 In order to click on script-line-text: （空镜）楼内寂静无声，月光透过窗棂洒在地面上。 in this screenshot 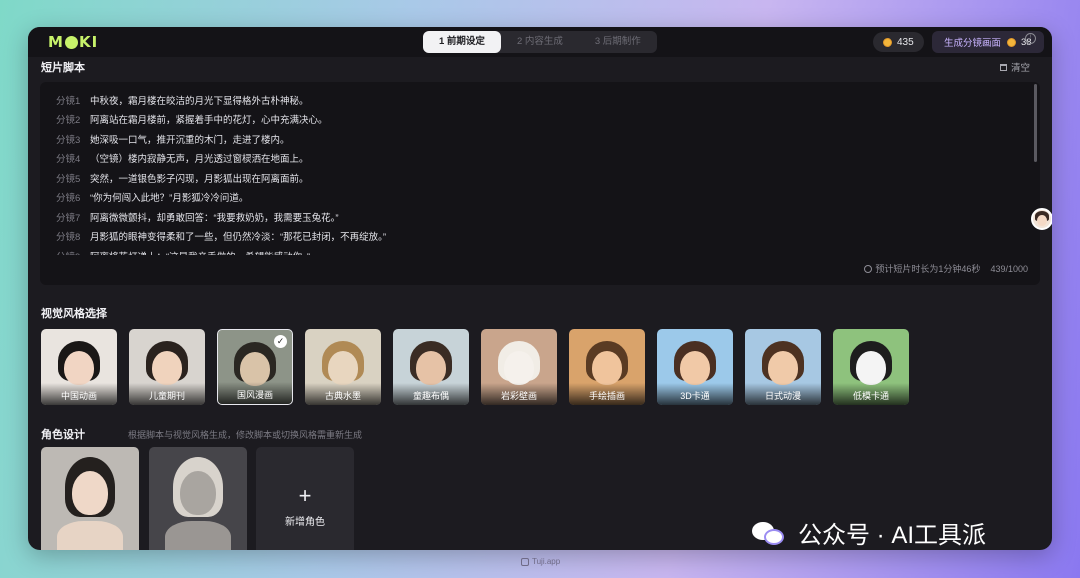, I will do `click(199, 160)`.